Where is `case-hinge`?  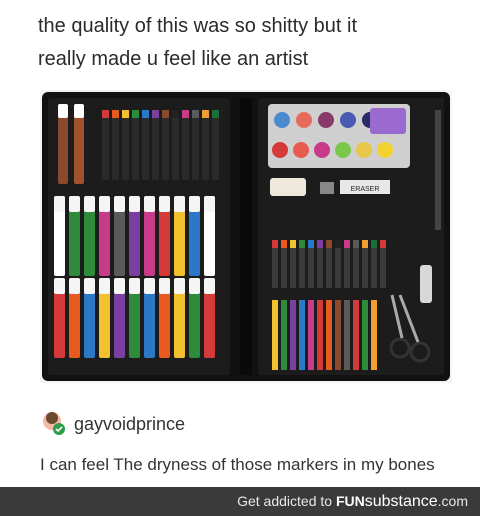
case-hinge is located at coordinates (246, 236).